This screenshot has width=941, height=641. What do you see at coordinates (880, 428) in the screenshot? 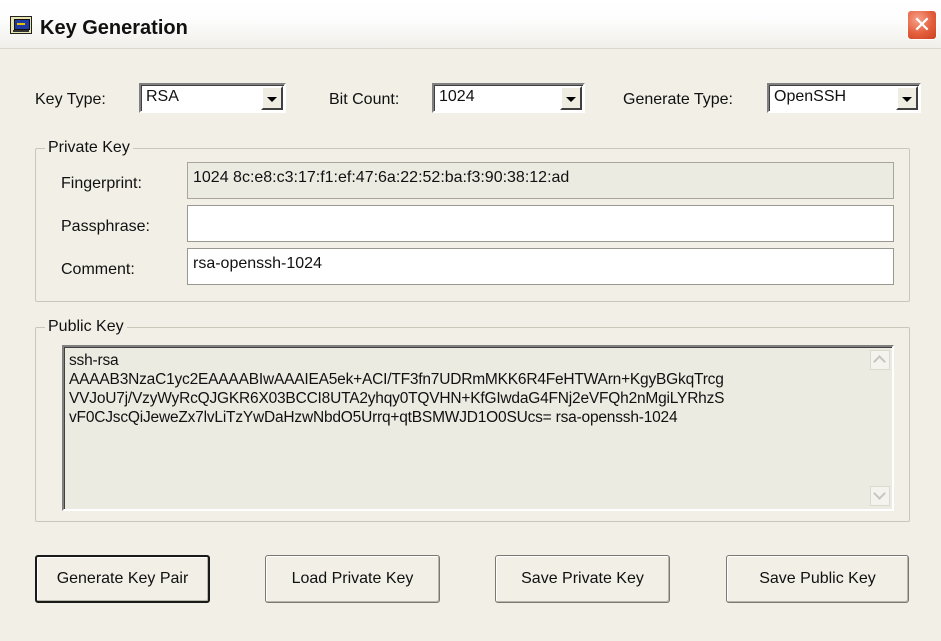
I see `vertical-scrollbar` at bounding box center [880, 428].